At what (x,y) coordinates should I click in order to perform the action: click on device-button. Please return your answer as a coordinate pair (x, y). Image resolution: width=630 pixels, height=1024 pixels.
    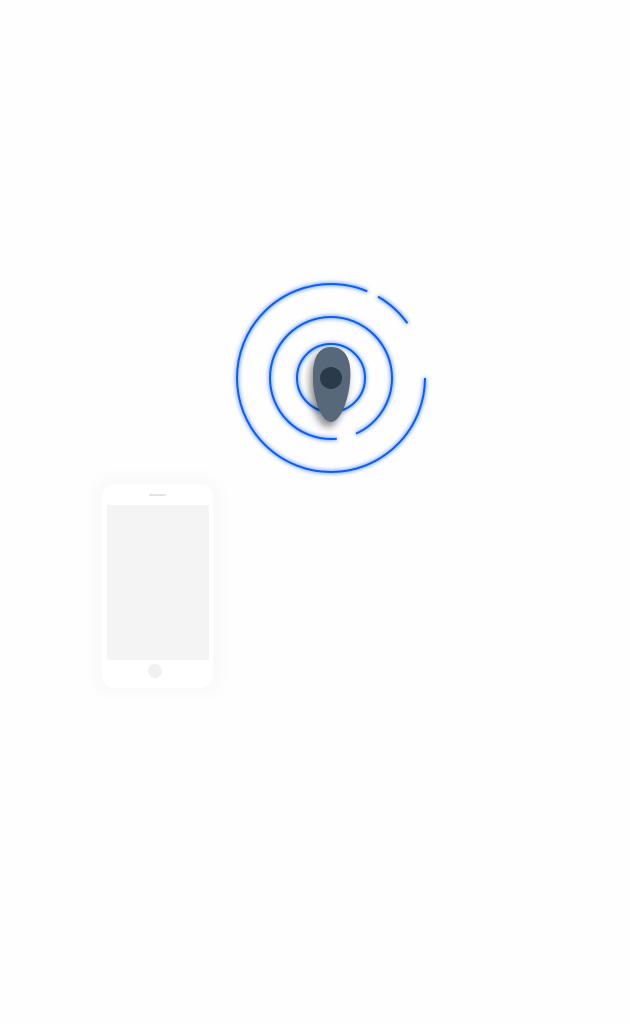
    Looking at the image, I should click on (331, 378).